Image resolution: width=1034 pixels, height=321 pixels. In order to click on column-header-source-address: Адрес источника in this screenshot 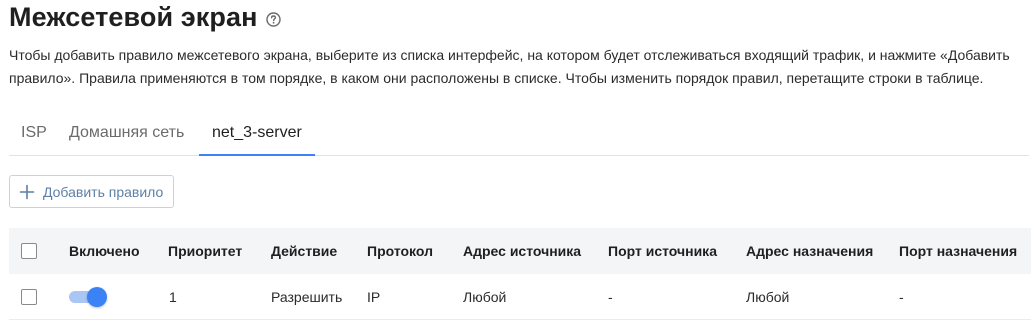, I will do `click(522, 251)`.